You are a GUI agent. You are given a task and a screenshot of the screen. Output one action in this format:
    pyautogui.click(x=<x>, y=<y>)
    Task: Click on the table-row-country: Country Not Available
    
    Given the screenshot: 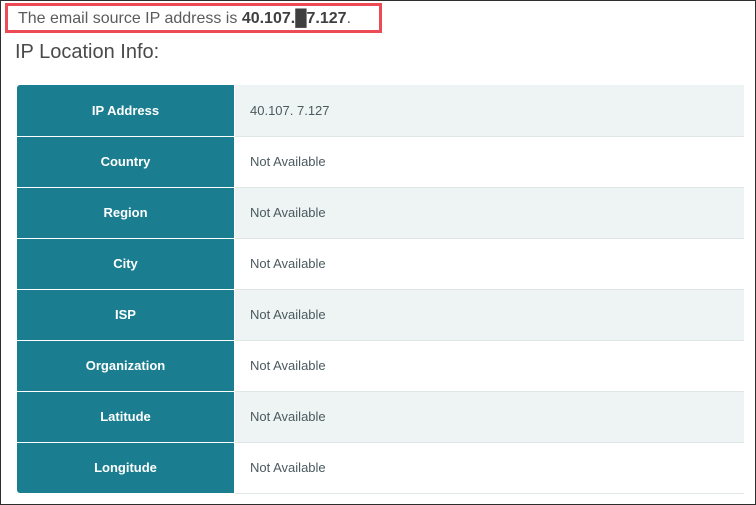 What is the action you would take?
    pyautogui.click(x=380, y=162)
    